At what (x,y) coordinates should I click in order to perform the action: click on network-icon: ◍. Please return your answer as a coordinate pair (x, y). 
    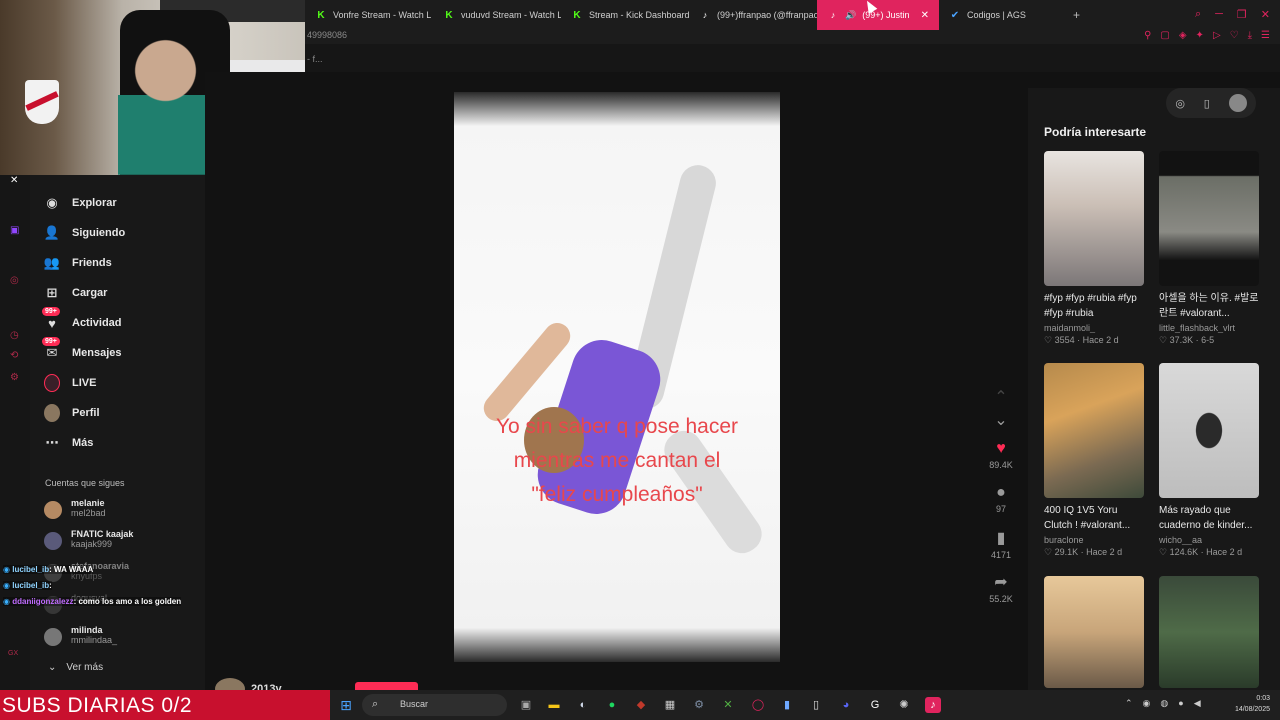
    Looking at the image, I should click on (1164, 703).